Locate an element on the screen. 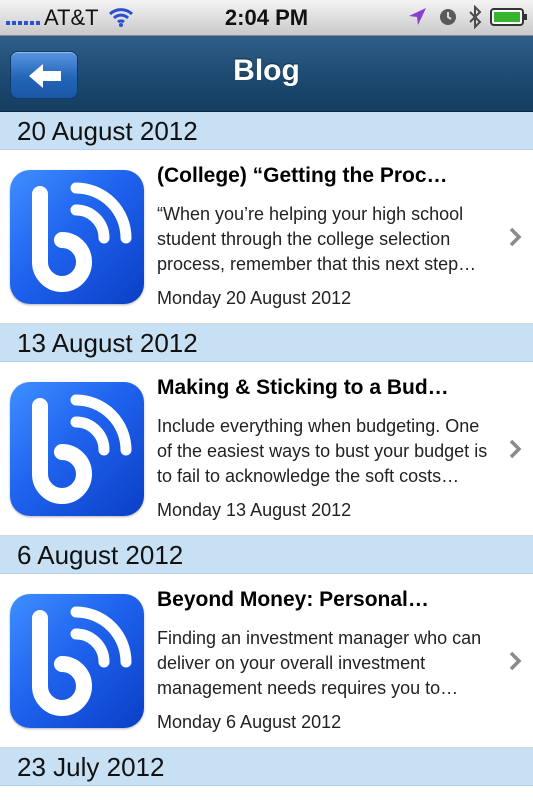 Image resolution: width=533 pixels, height=800 pixels. battery-icon is located at coordinates (508, 17).